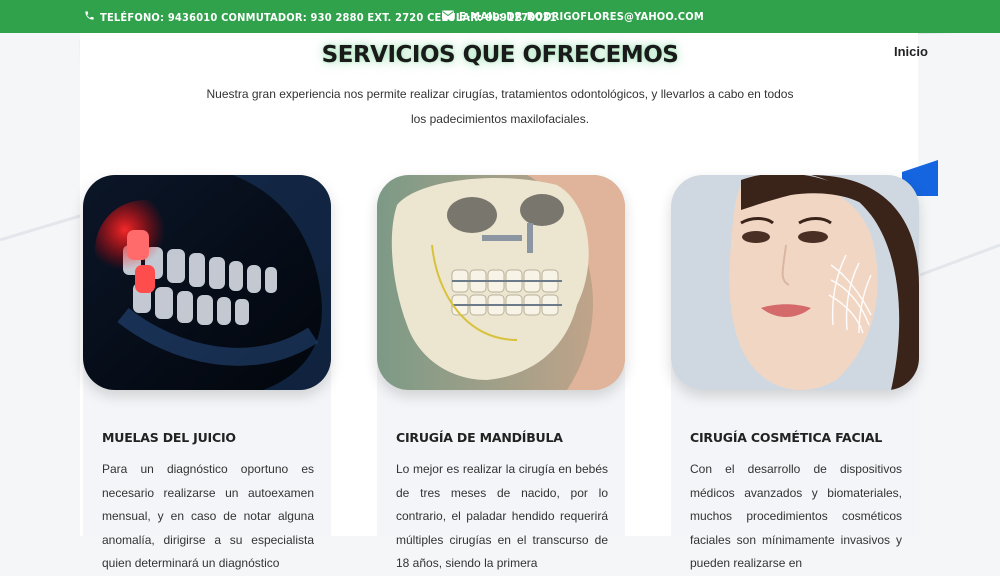 The width and height of the screenshot is (1000, 576). Describe the element at coordinates (207, 282) in the screenshot. I see `wisdom-teeth-xray-image` at that location.